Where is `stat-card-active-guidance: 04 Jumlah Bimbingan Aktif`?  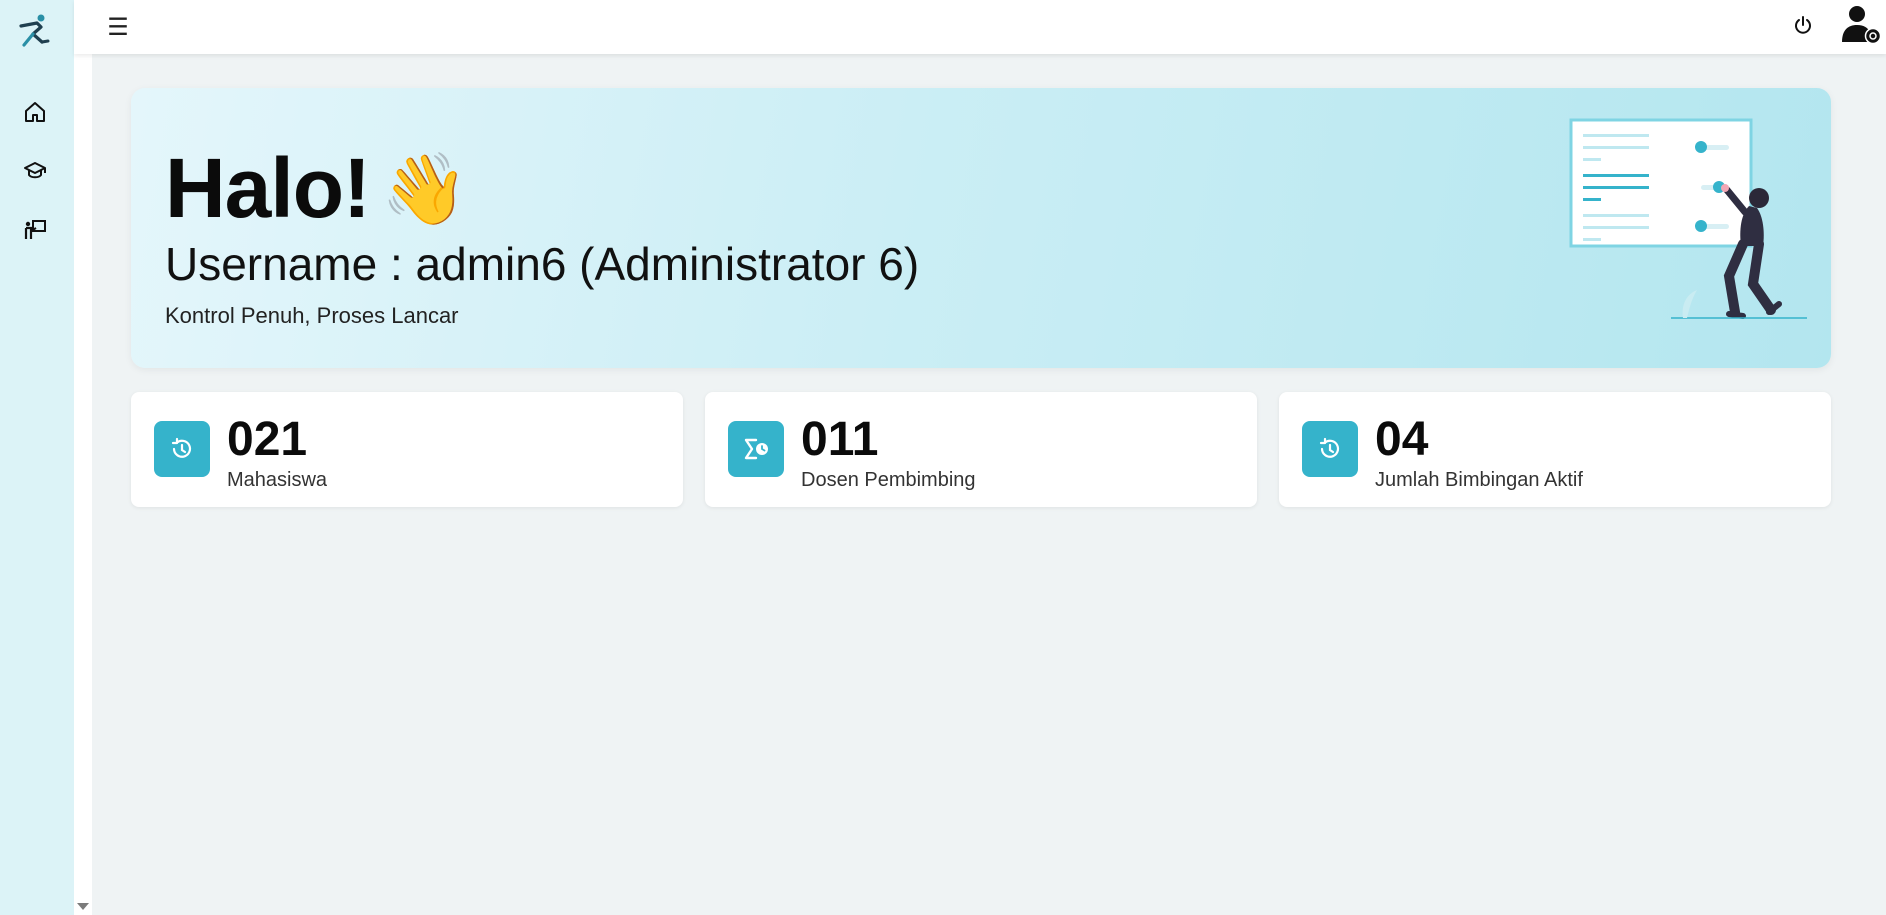
stat-card-active-guidance: 04 Jumlah Bimbingan Aktif is located at coordinates (1555, 449).